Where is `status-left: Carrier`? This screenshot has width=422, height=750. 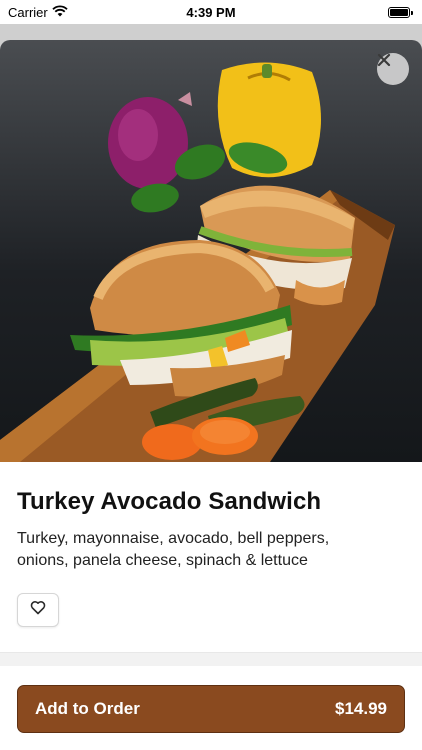
status-left: Carrier is located at coordinates (38, 12).